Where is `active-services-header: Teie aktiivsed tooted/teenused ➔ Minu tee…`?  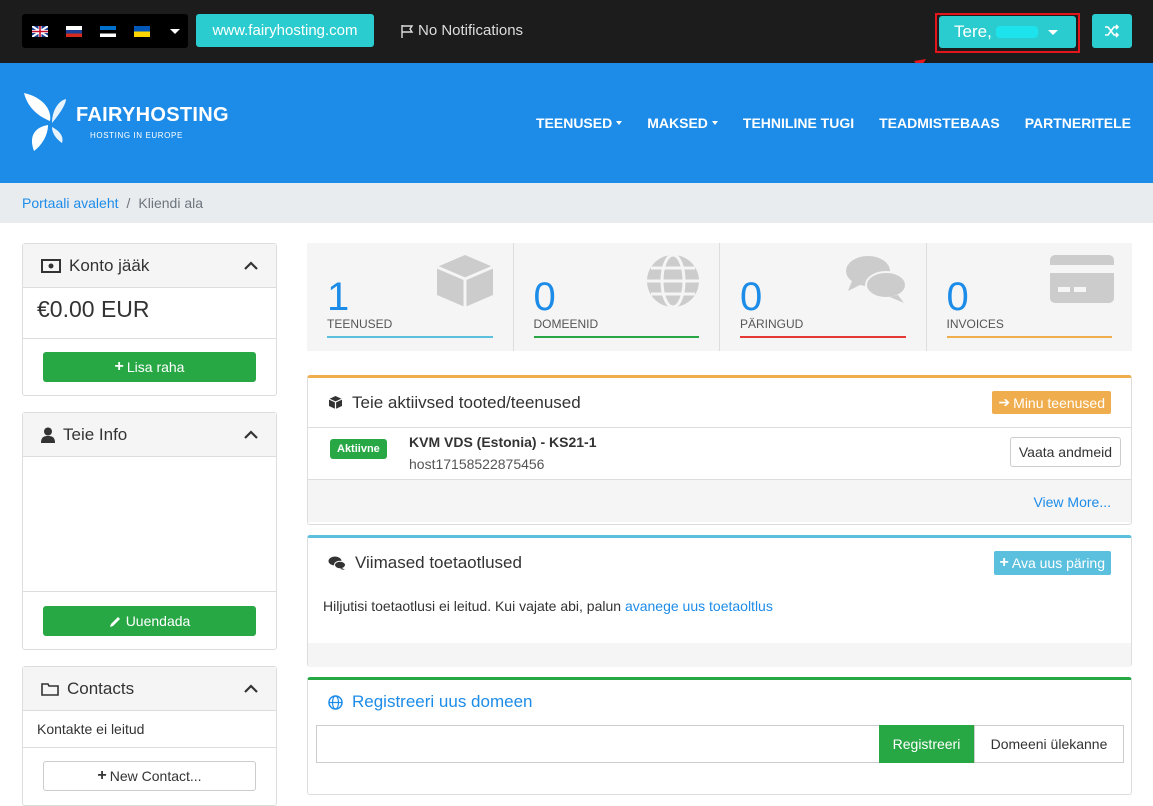 active-services-header: Teie aktiivsed tooted/teenused ➔ Minu tee… is located at coordinates (719, 403).